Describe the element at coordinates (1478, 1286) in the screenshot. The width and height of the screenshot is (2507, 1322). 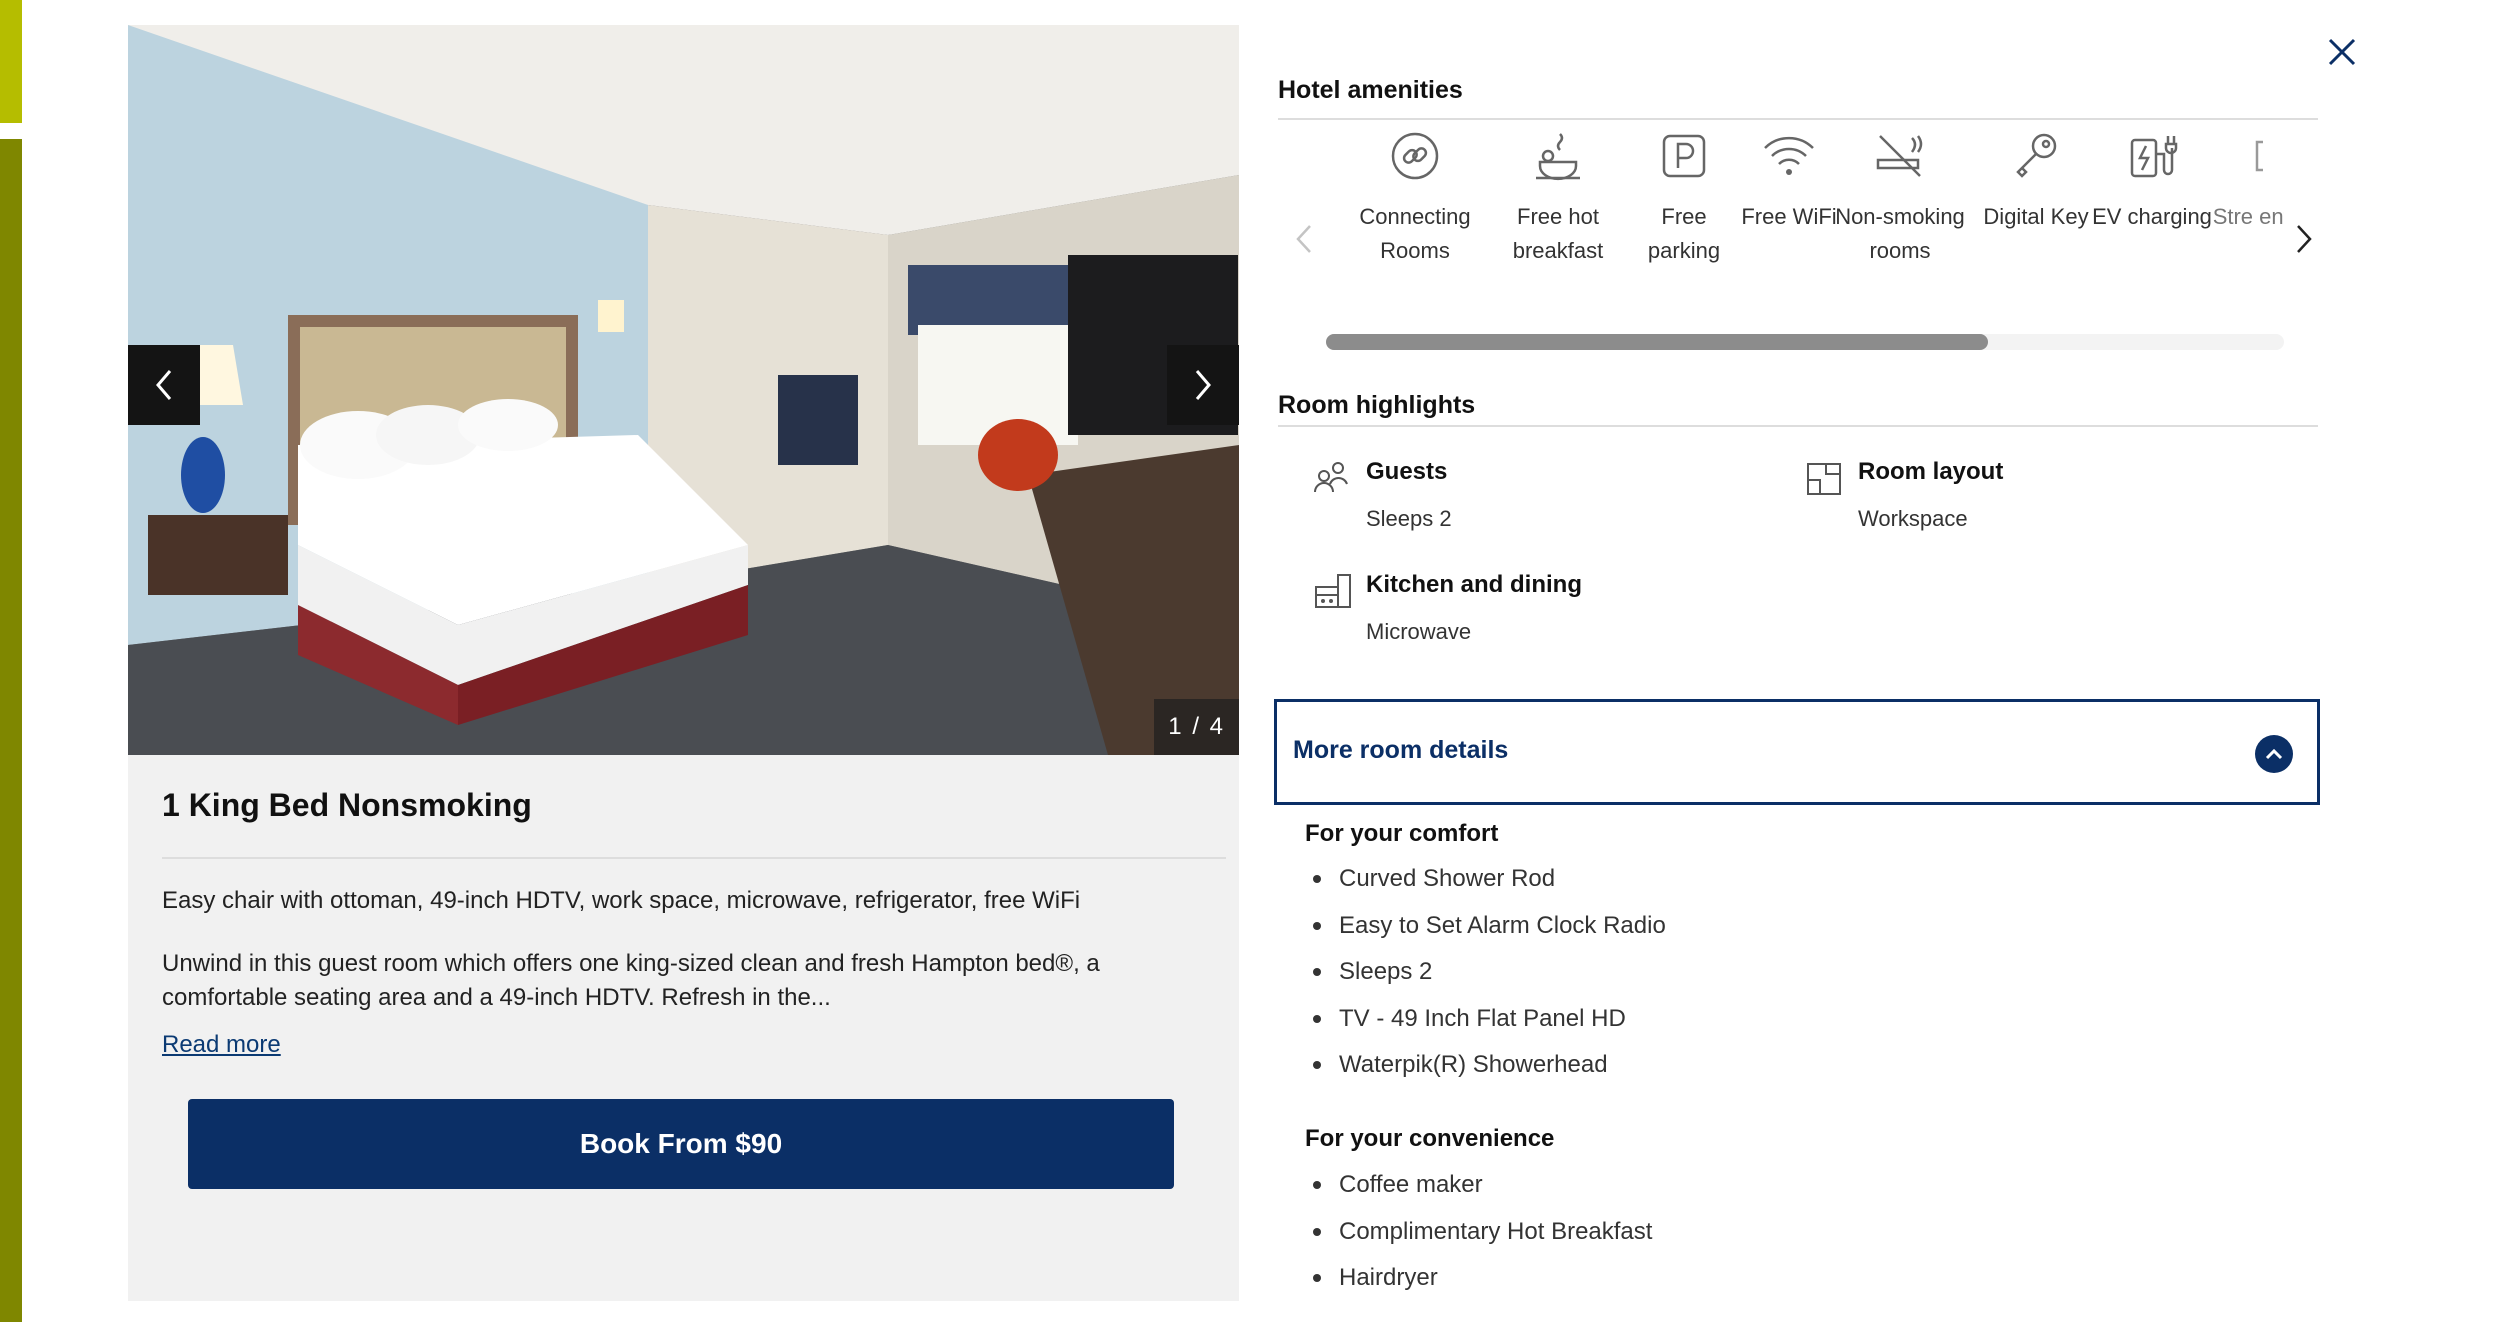
I see `list-item: Hairdryer` at that location.